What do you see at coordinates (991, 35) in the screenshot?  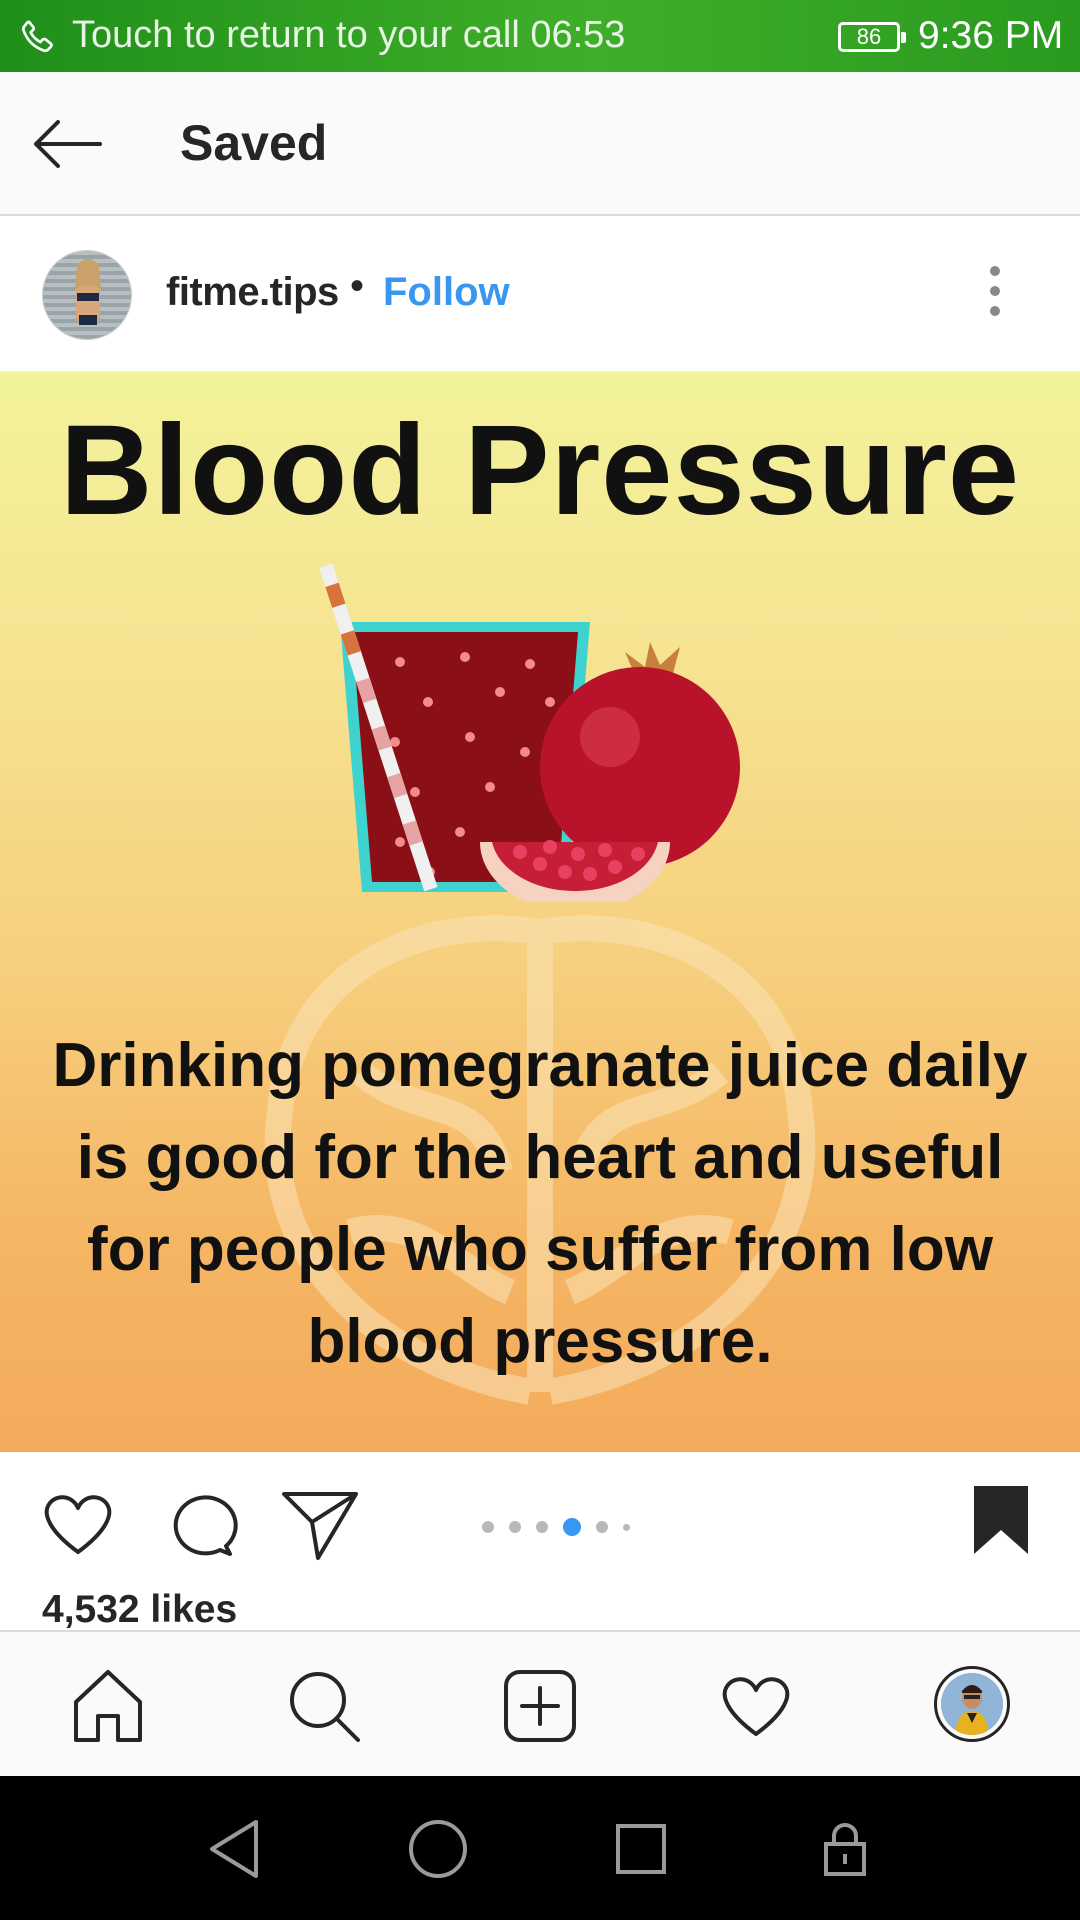 I see `status-time: 9:36 PM` at bounding box center [991, 35].